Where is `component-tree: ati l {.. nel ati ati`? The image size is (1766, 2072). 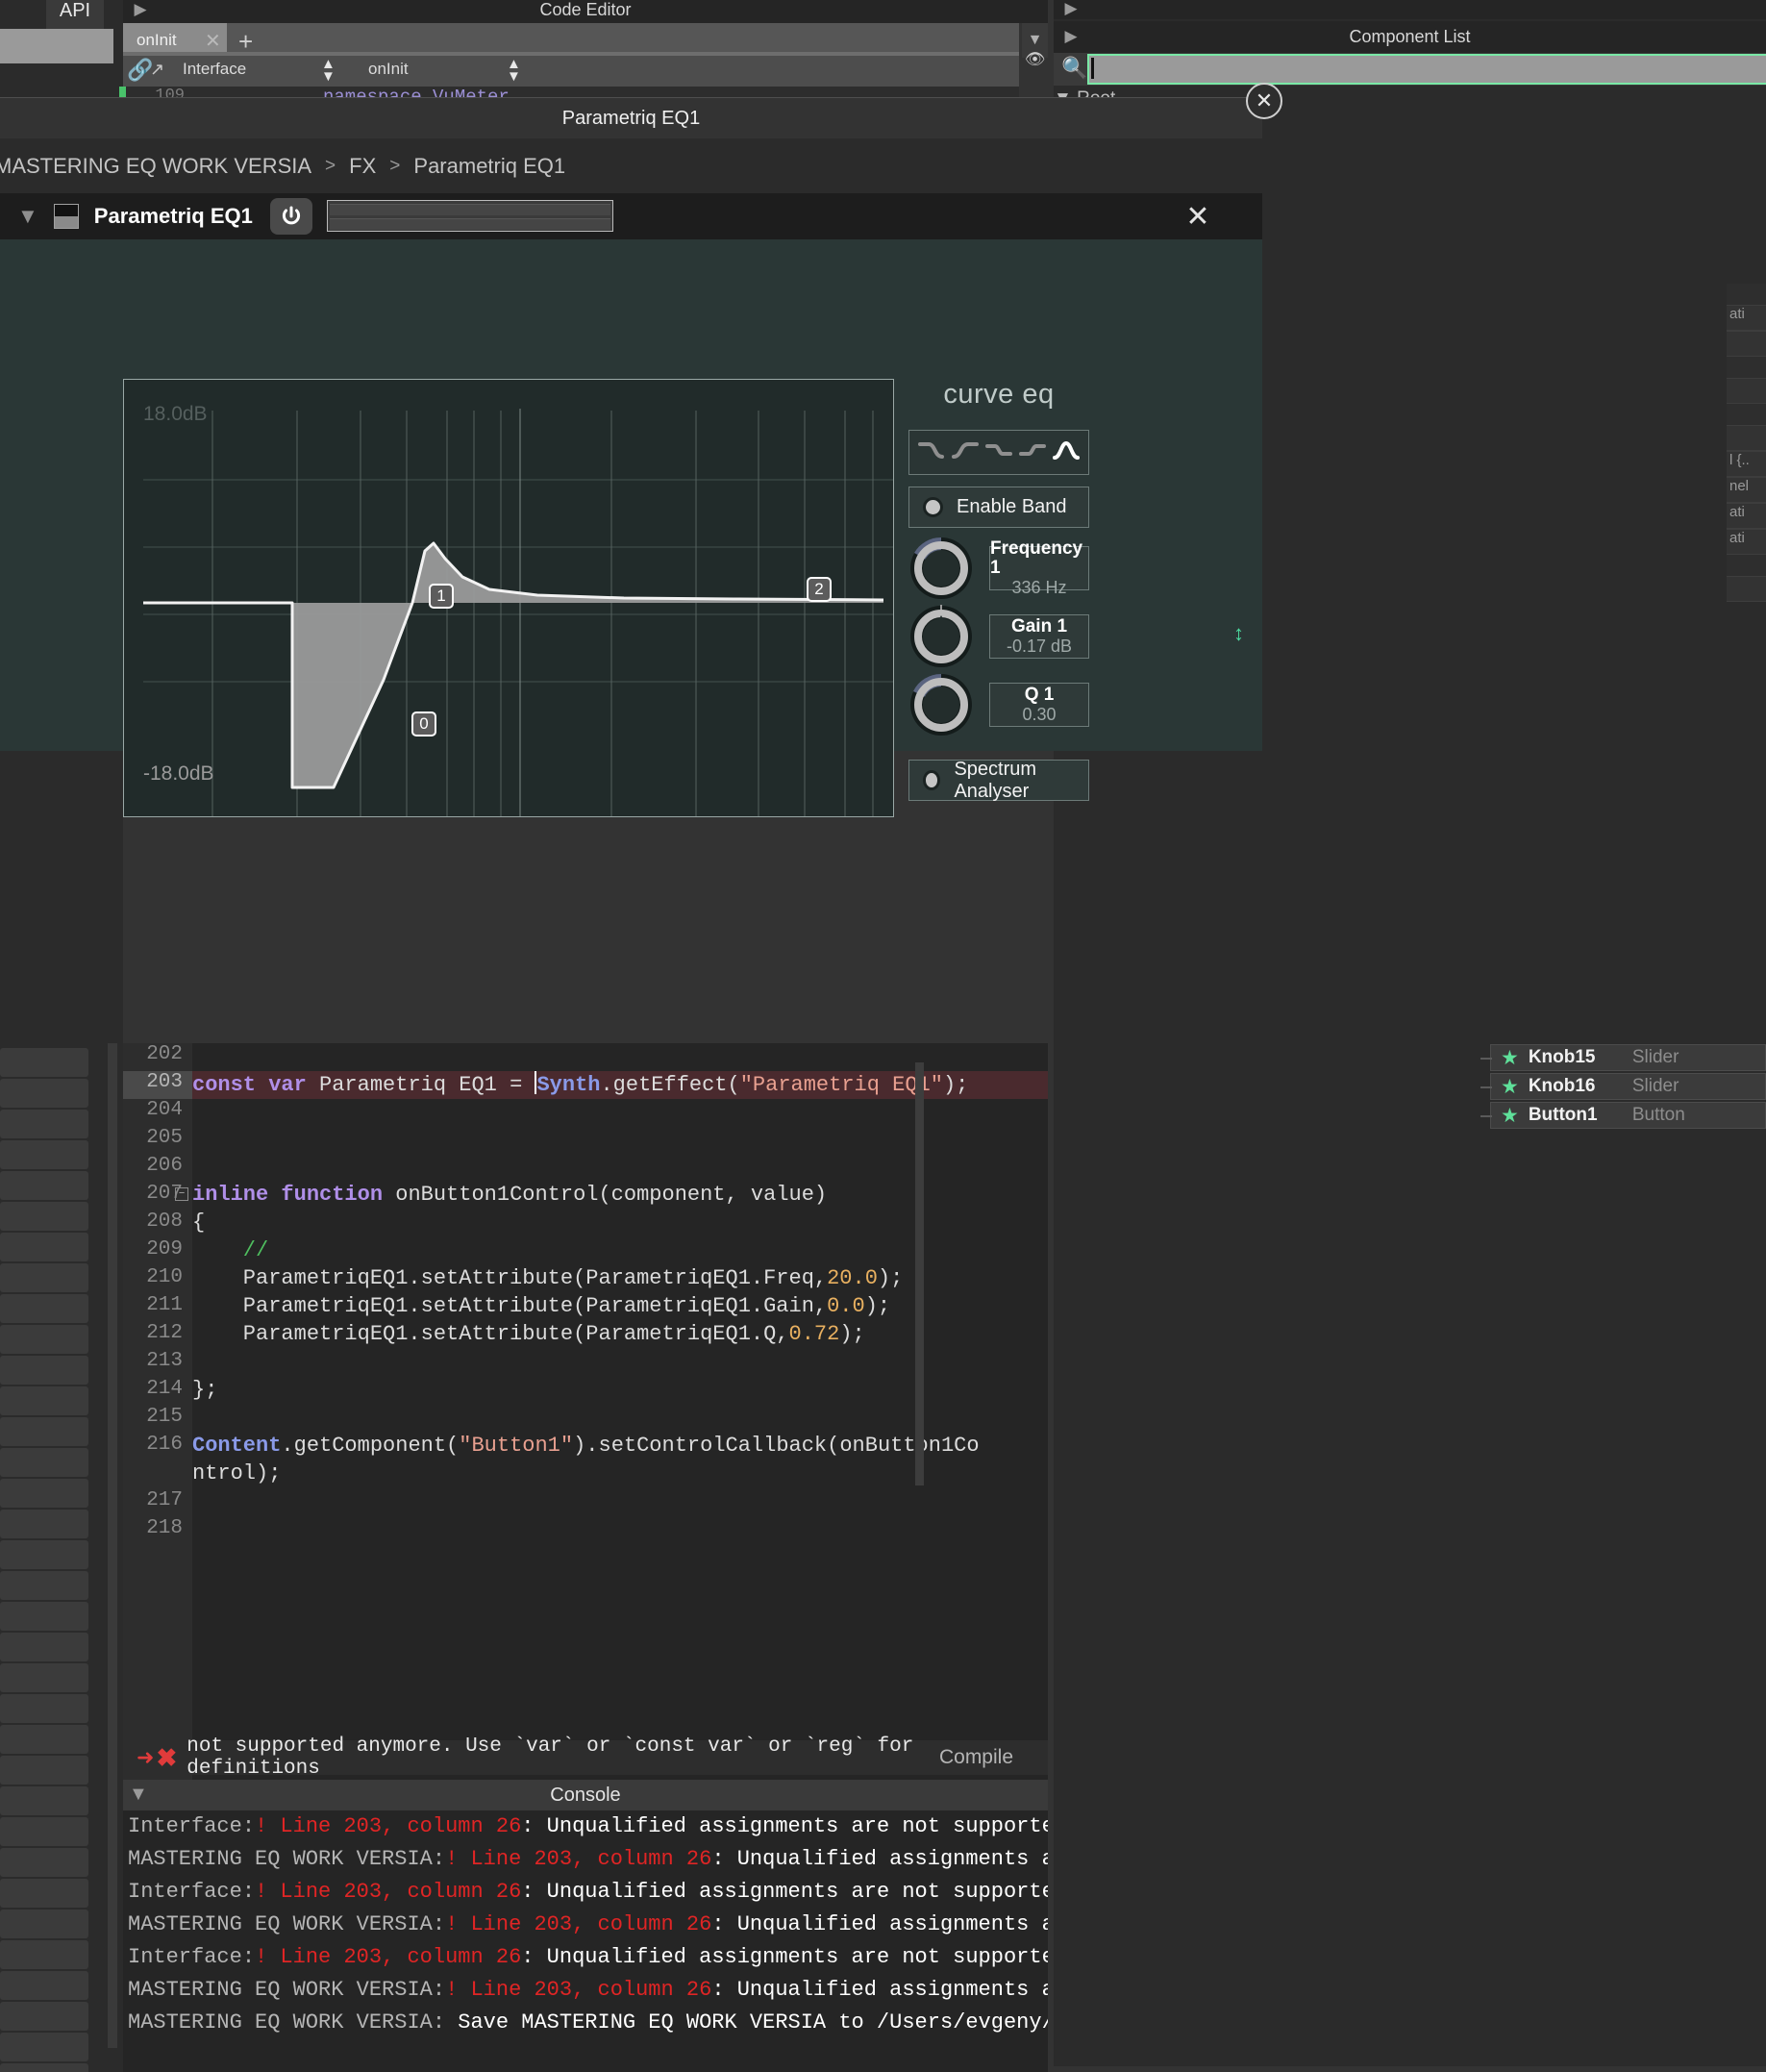 component-tree: ati l {.. nel ati ati is located at coordinates (1746, 443).